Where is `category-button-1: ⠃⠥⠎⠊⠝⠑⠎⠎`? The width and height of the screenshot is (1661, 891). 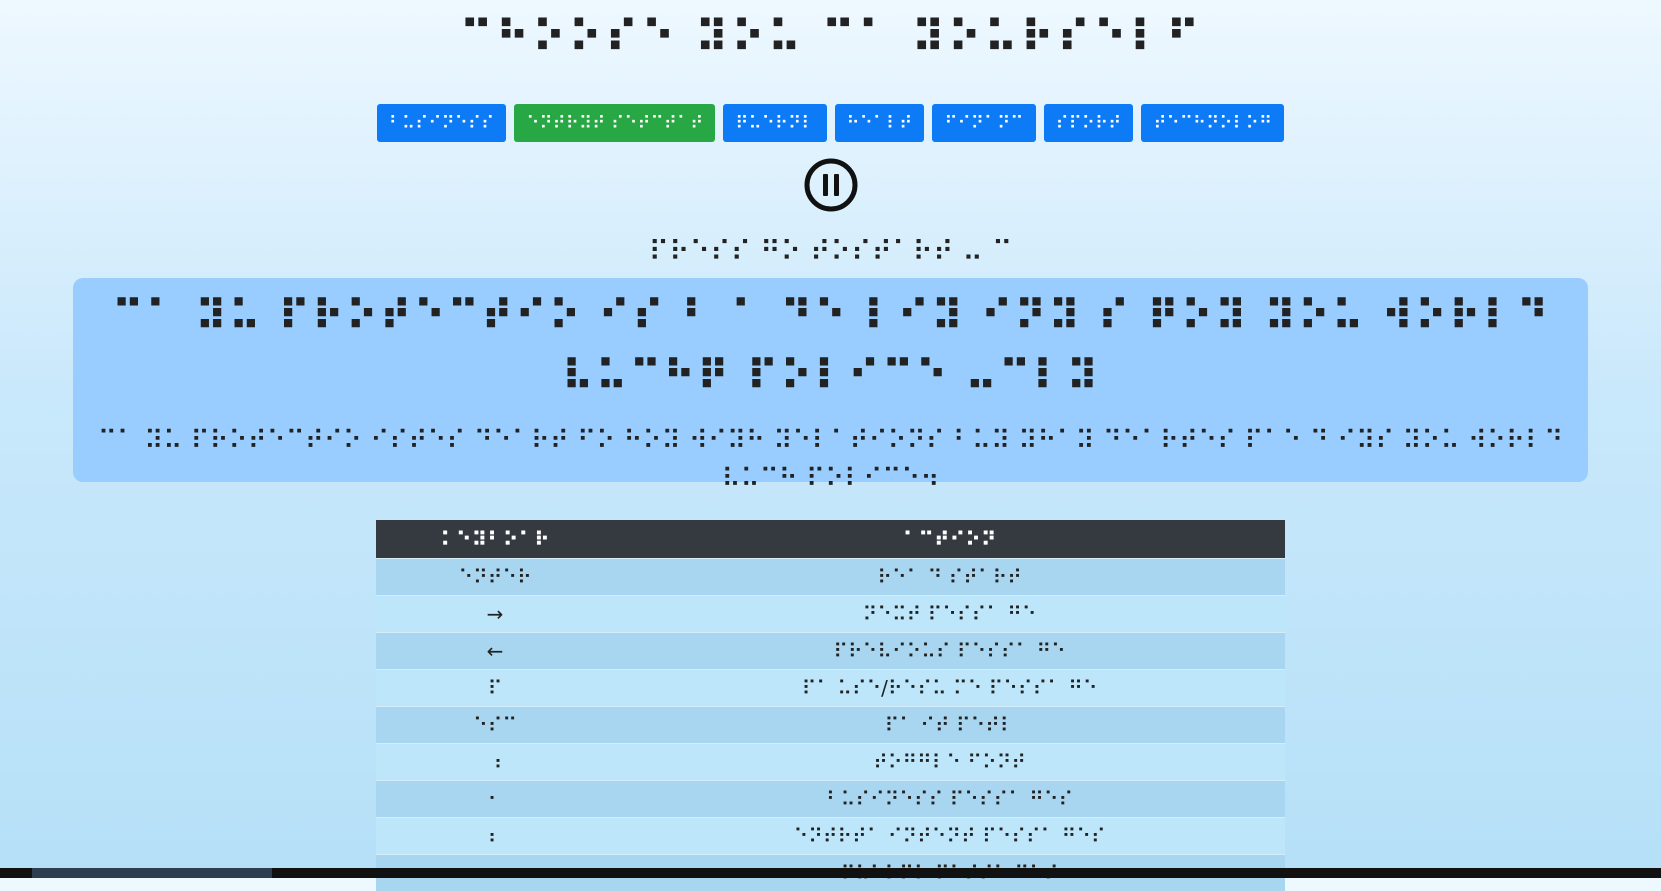
category-button-1: ⠃⠥⠎⠊⠝⠑⠎⠎ is located at coordinates (441, 123).